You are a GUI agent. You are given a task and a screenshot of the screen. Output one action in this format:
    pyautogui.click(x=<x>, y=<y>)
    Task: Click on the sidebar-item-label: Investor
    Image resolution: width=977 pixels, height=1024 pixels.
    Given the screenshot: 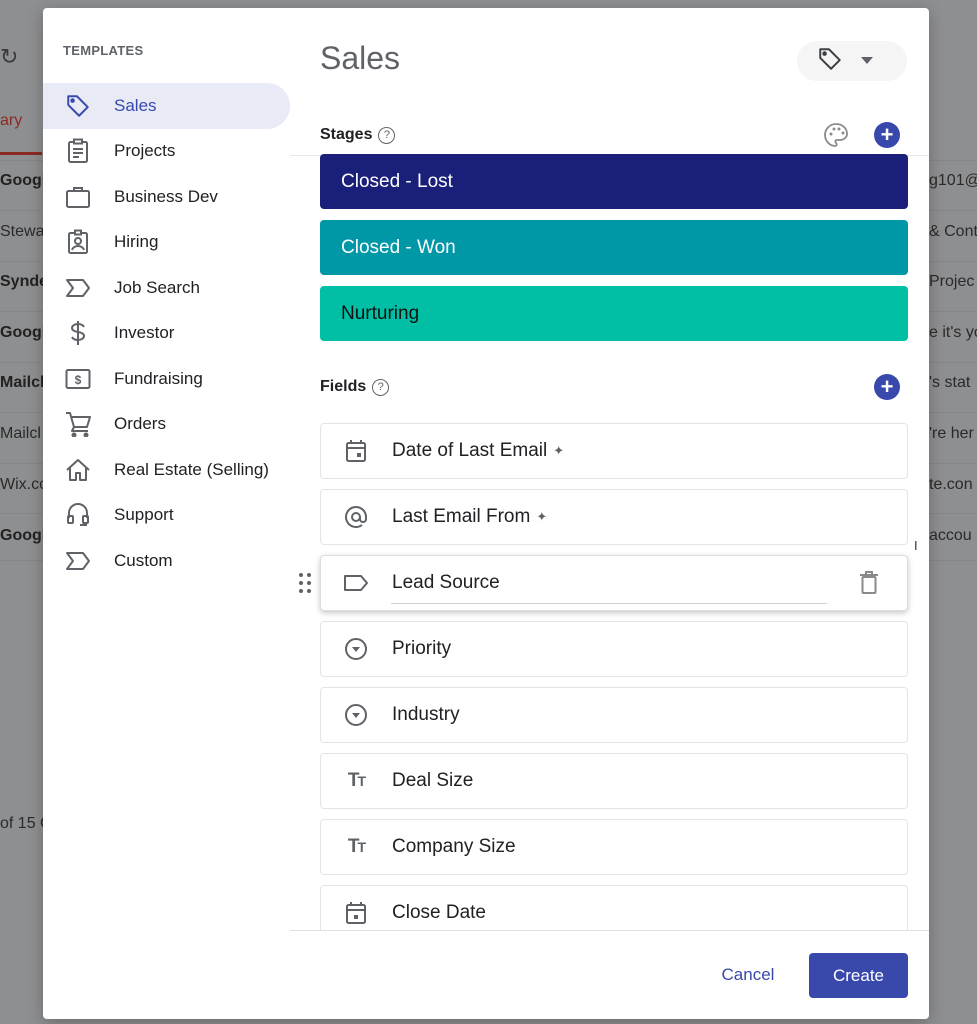 What is the action you would take?
    pyautogui.click(x=144, y=333)
    